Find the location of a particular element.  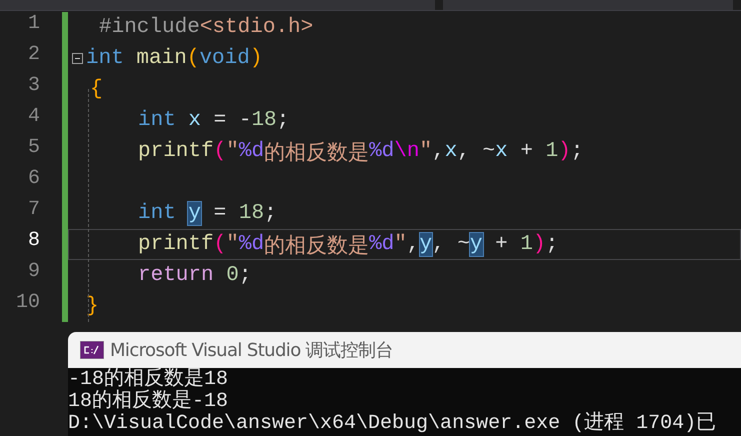

code-line: return 0; is located at coordinates (194, 276).